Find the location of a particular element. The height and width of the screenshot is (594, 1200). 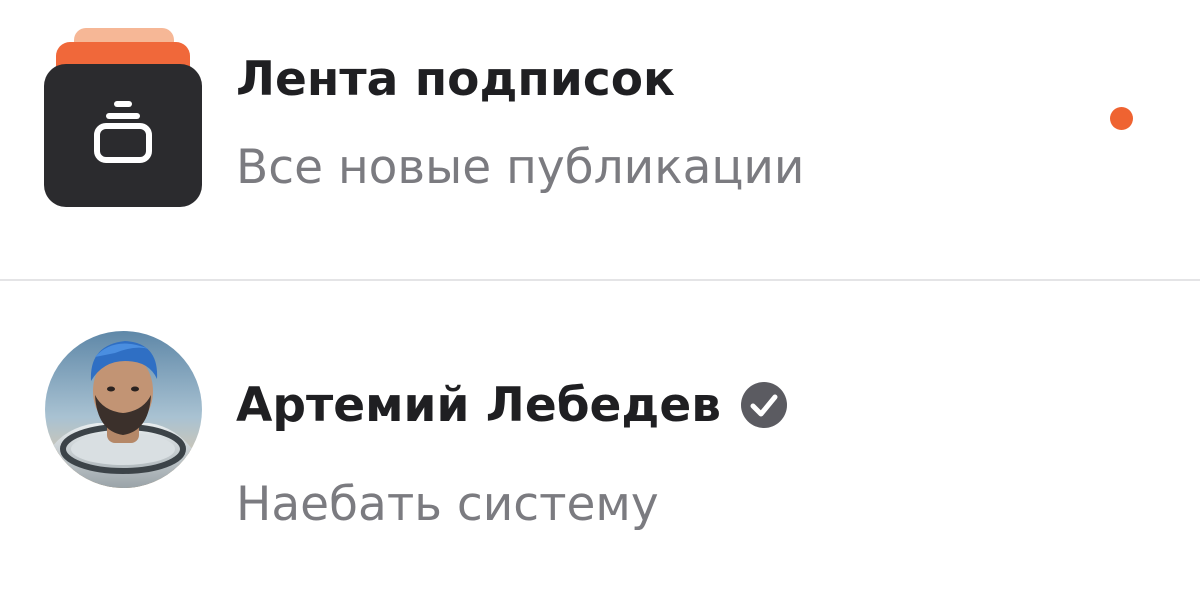

feed-stack-icon is located at coordinates (124, 118).